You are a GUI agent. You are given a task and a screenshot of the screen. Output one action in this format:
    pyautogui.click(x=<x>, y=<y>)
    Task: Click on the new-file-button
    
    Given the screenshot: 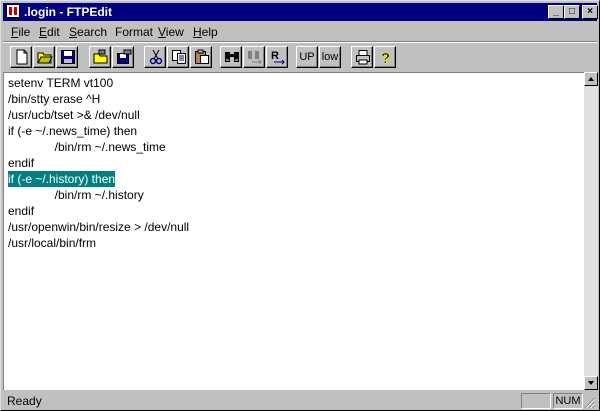 What is the action you would take?
    pyautogui.click(x=21, y=57)
    